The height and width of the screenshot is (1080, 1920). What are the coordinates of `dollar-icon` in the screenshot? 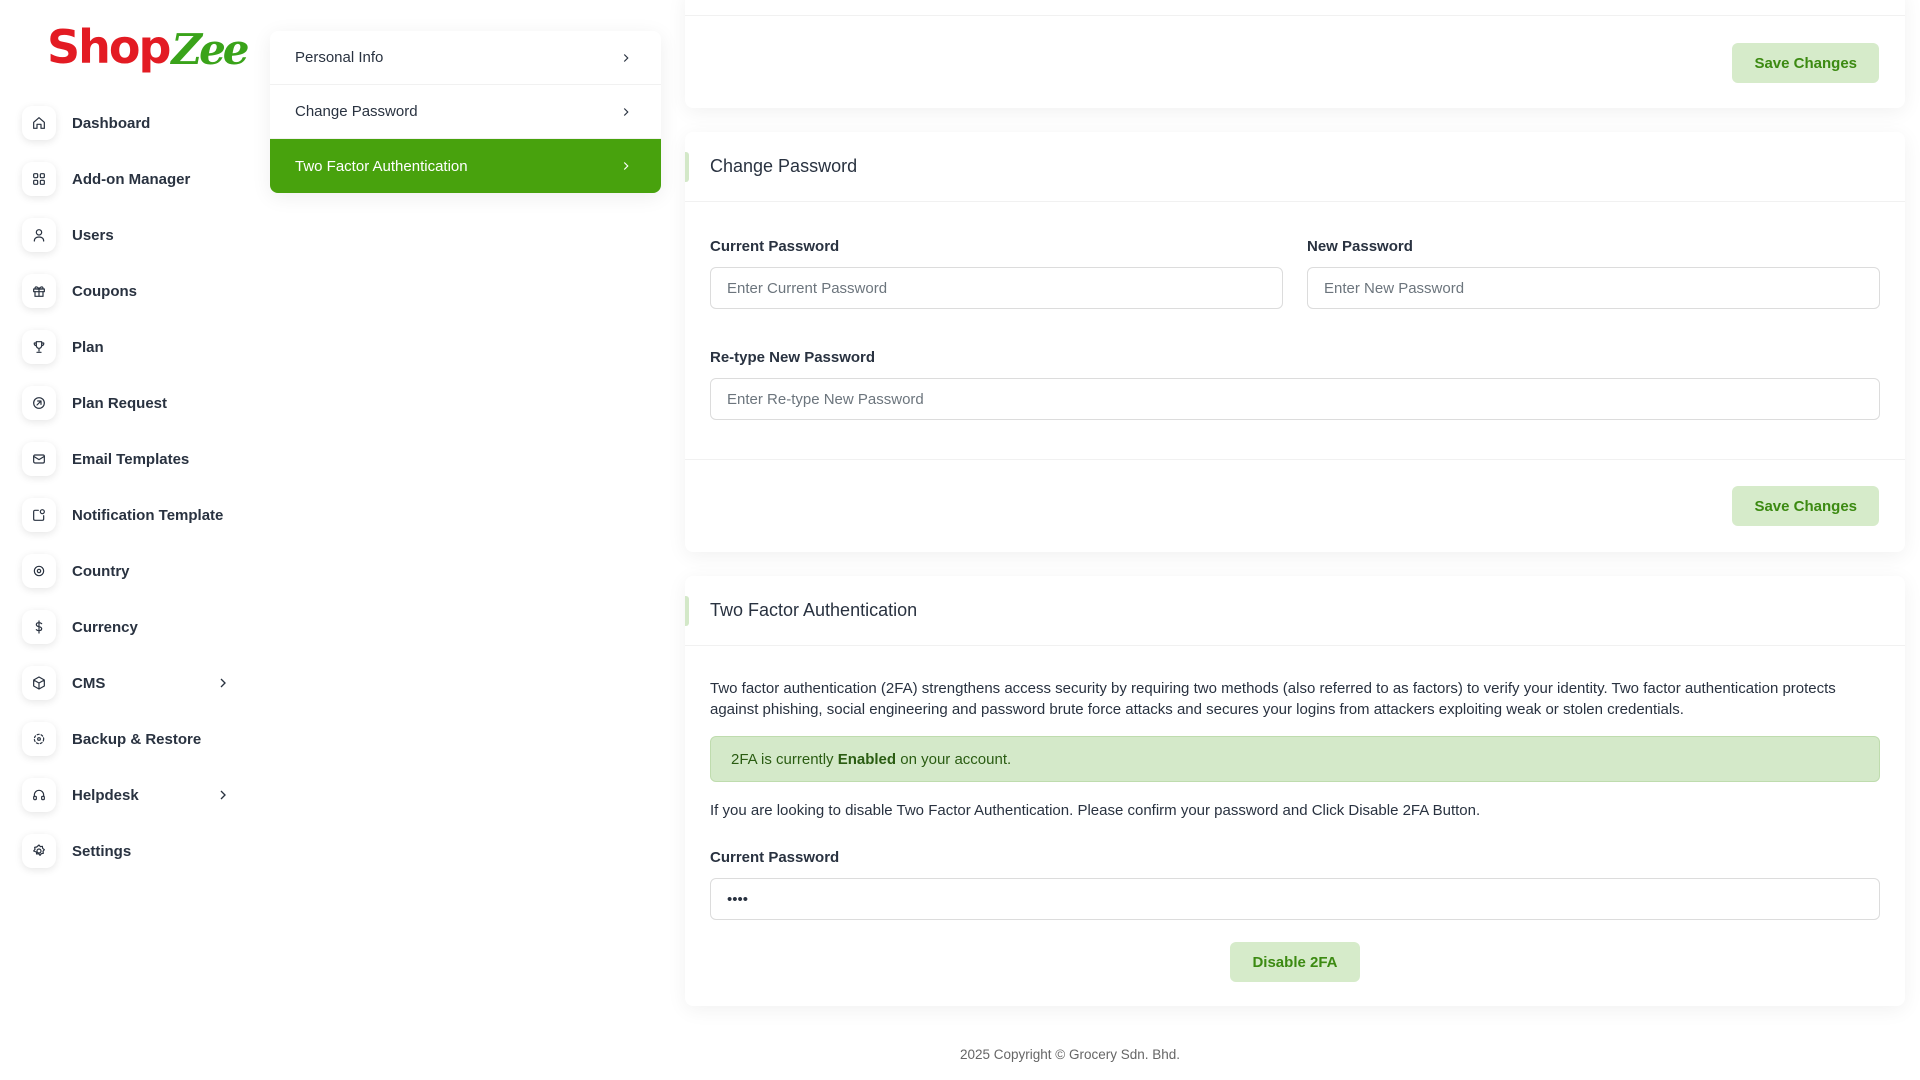 It's located at (39, 627).